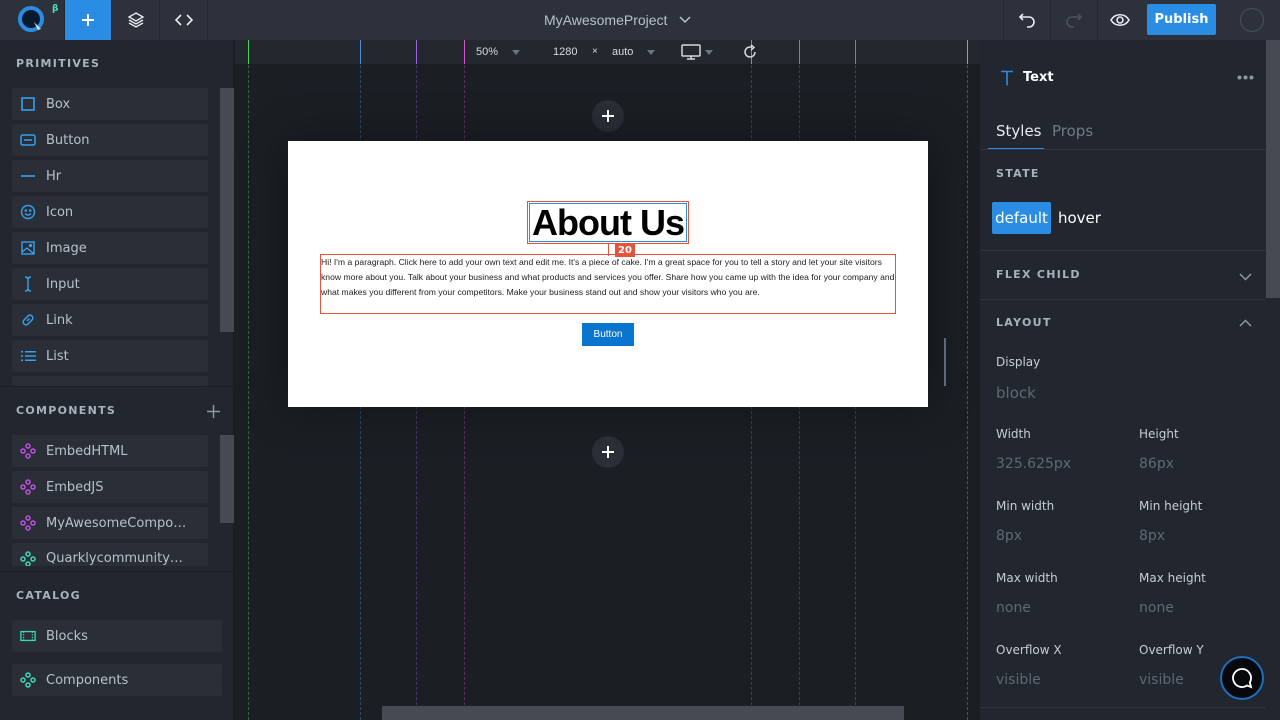 The width and height of the screenshot is (1280, 720). I want to click on item-label: EmbedHTML, so click(87, 451).